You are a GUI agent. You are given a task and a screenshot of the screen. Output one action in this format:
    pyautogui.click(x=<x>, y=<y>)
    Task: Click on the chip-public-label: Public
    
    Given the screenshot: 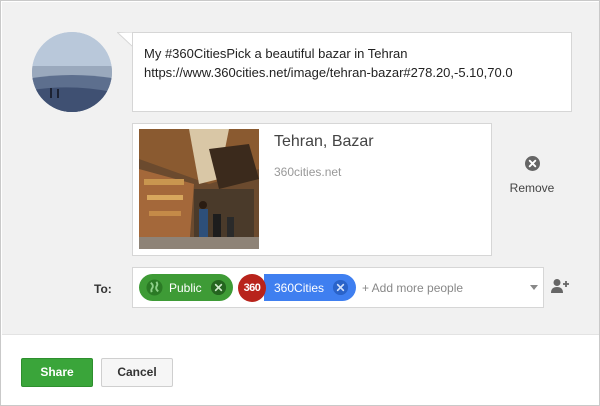 What is the action you would take?
    pyautogui.click(x=185, y=288)
    